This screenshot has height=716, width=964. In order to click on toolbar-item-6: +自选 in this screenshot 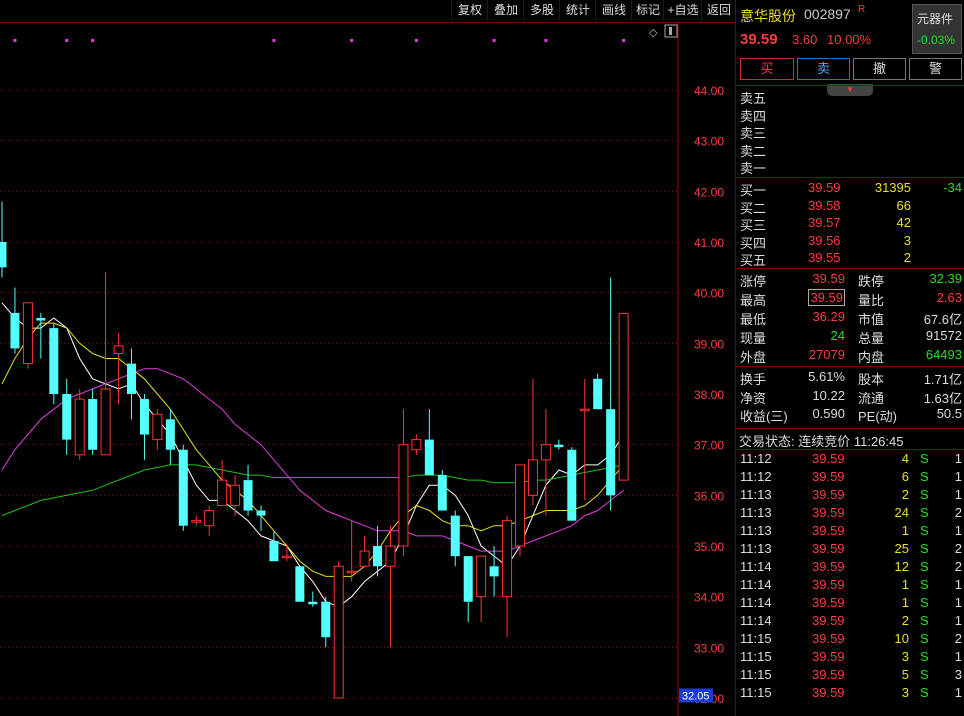, I will do `click(682, 10)`.